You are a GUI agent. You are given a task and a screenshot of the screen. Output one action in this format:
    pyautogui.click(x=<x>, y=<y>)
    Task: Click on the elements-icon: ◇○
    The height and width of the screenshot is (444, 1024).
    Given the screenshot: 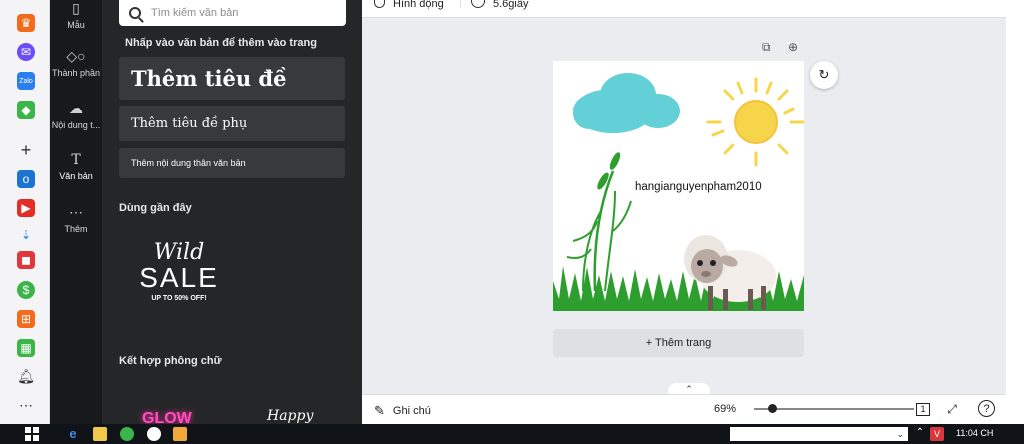 What is the action you would take?
    pyautogui.click(x=76, y=56)
    